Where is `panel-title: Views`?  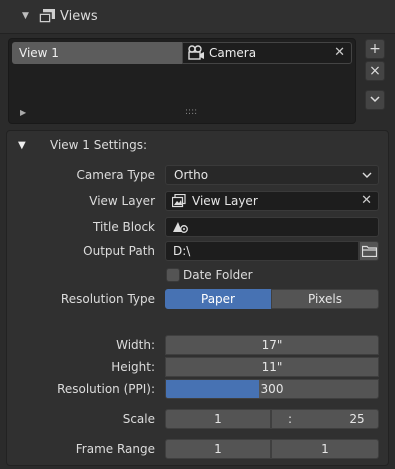
panel-title: Views is located at coordinates (79, 16).